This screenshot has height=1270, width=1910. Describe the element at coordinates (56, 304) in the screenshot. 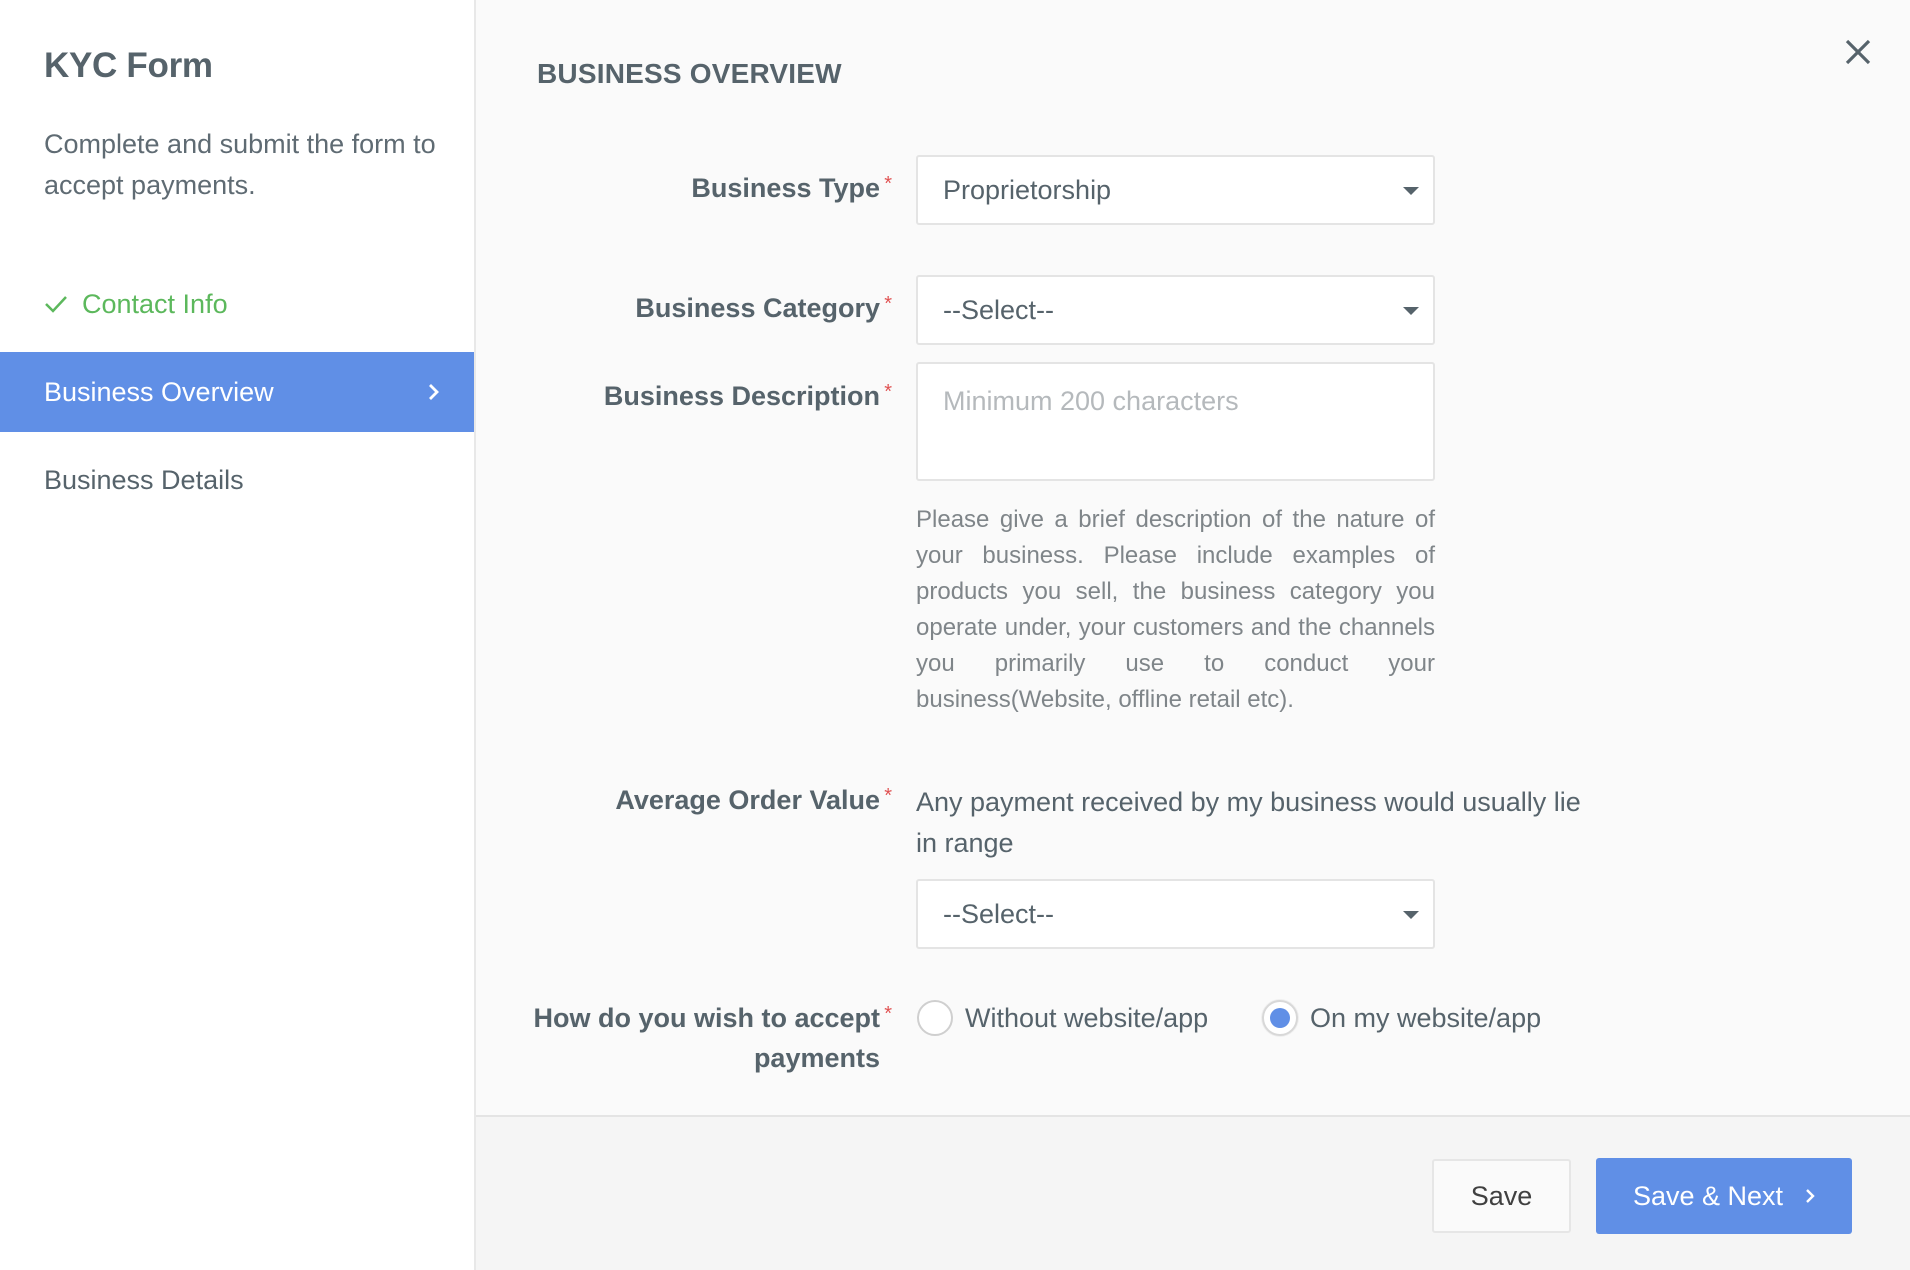

I see `check-icon` at that location.